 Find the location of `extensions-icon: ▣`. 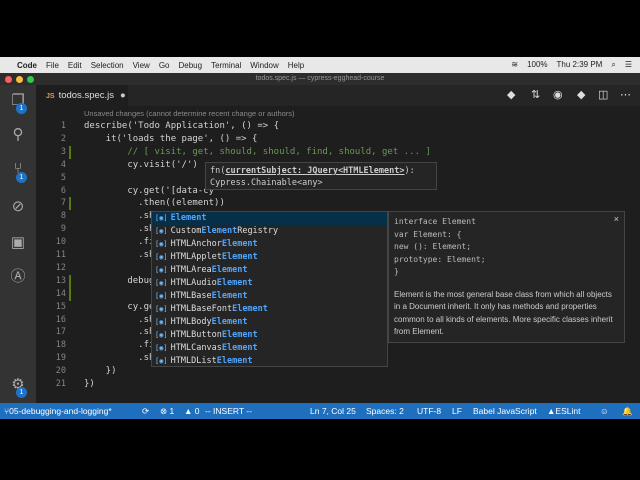

extensions-icon: ▣ is located at coordinates (18, 243).